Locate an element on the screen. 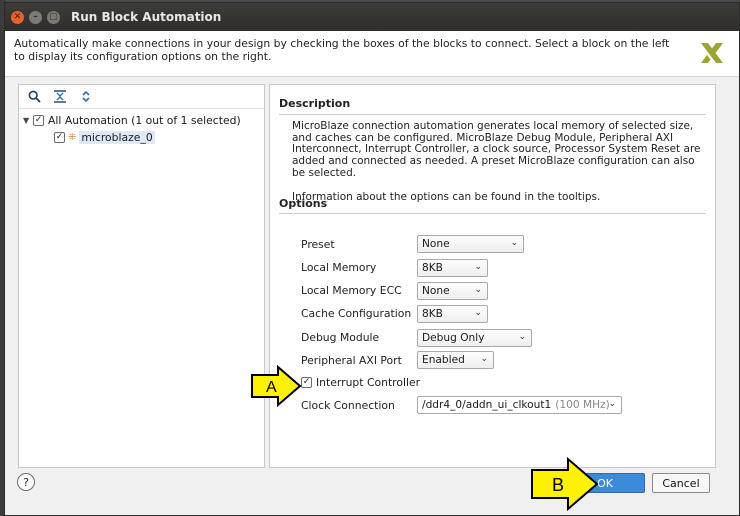  callout-arrow-b: B is located at coordinates (565, 484).